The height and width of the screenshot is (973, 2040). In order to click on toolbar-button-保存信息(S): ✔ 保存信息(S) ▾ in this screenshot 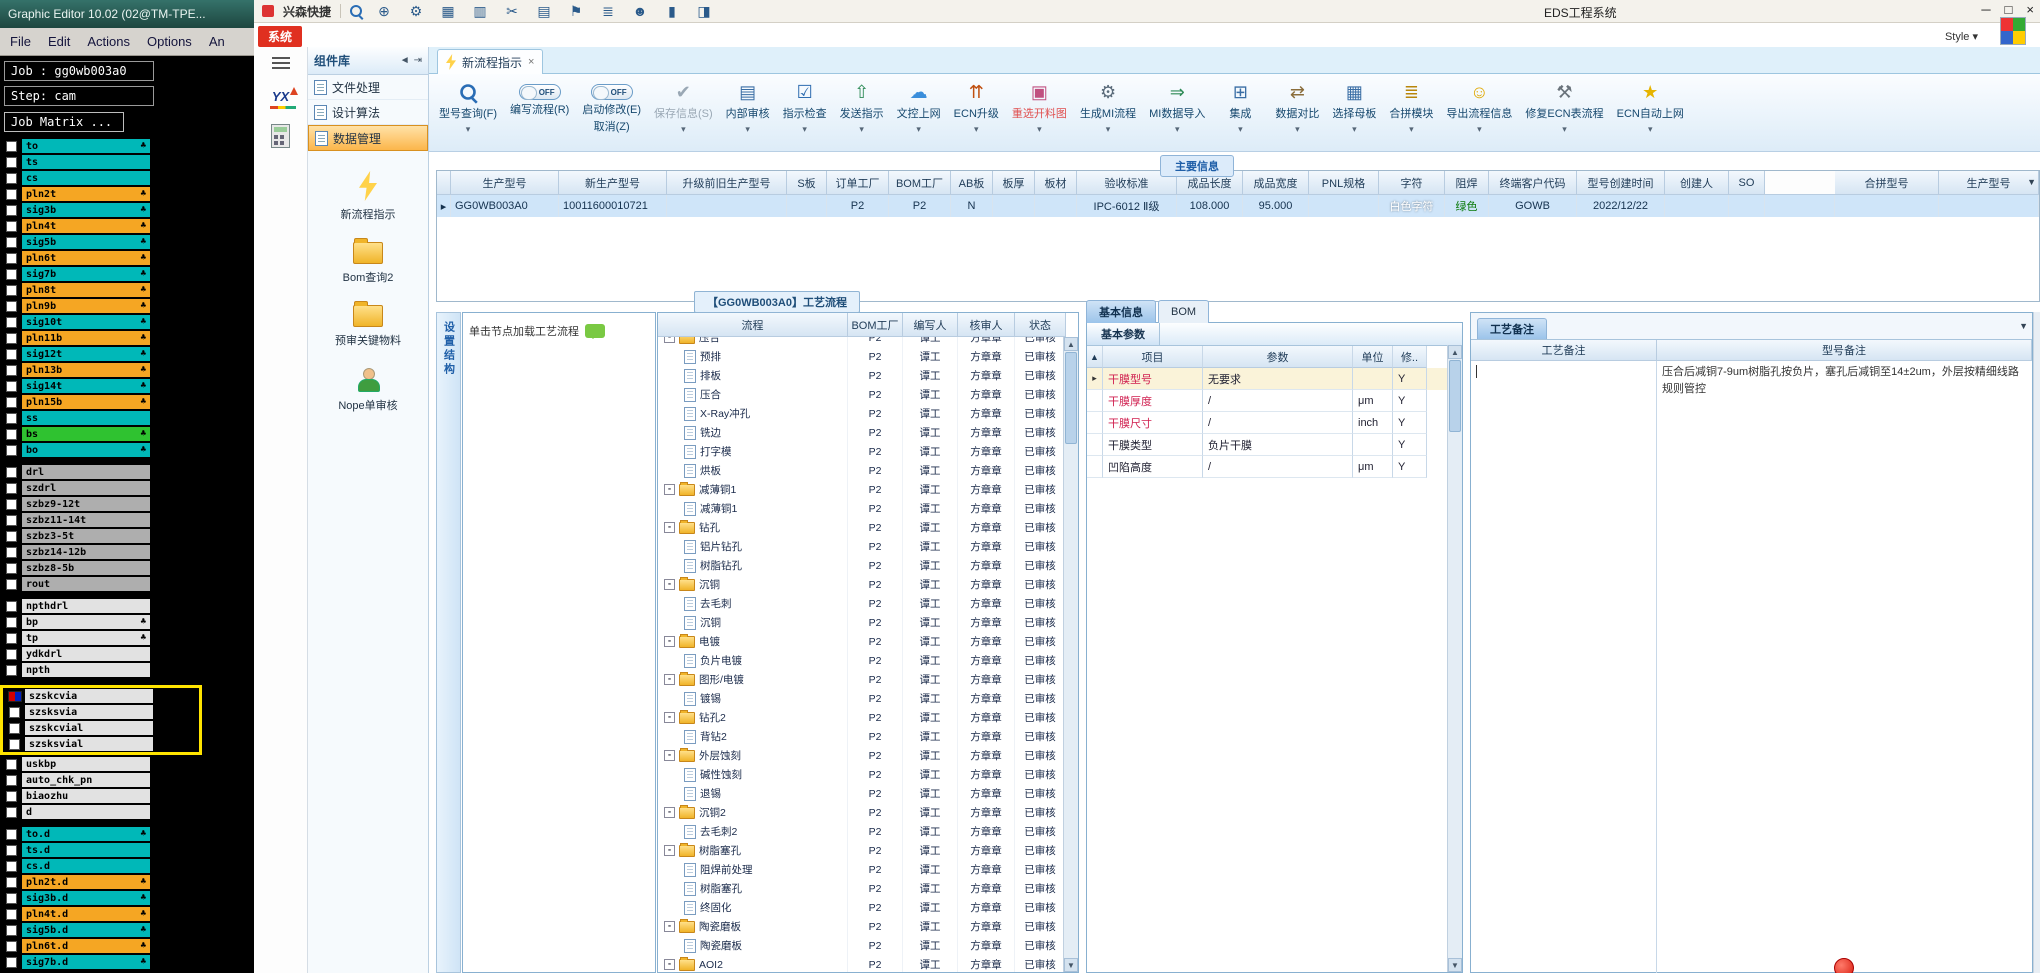, I will do `click(683, 108)`.